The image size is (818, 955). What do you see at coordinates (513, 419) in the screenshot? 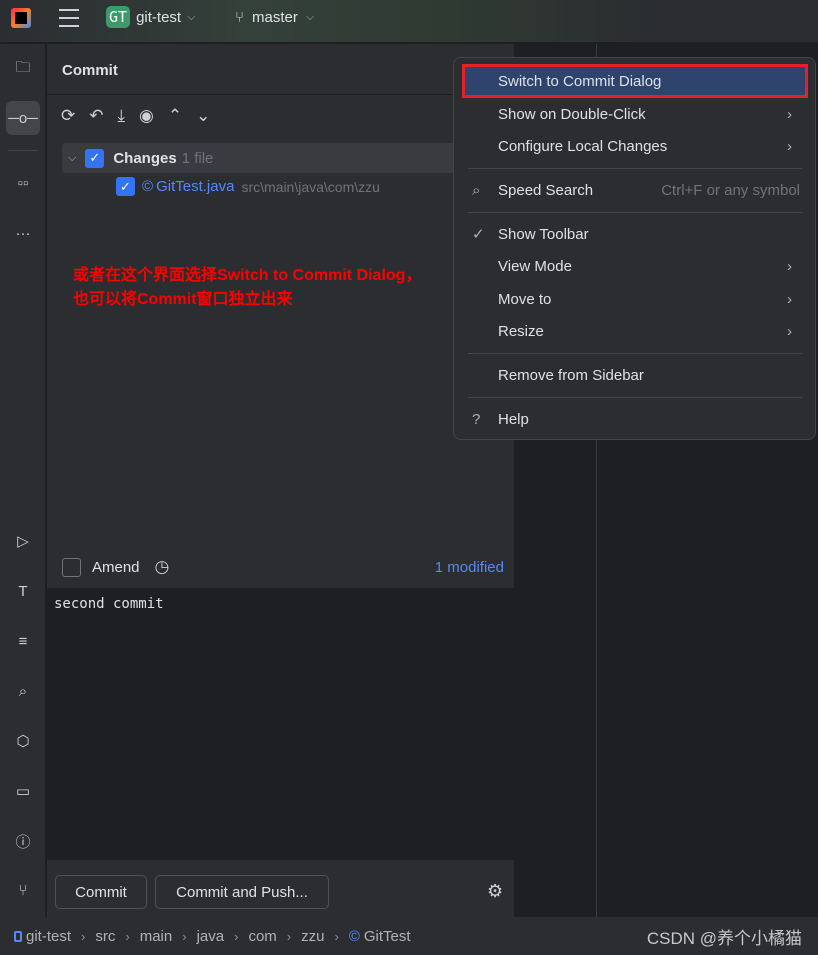
I see `menu-label: Help` at bounding box center [513, 419].